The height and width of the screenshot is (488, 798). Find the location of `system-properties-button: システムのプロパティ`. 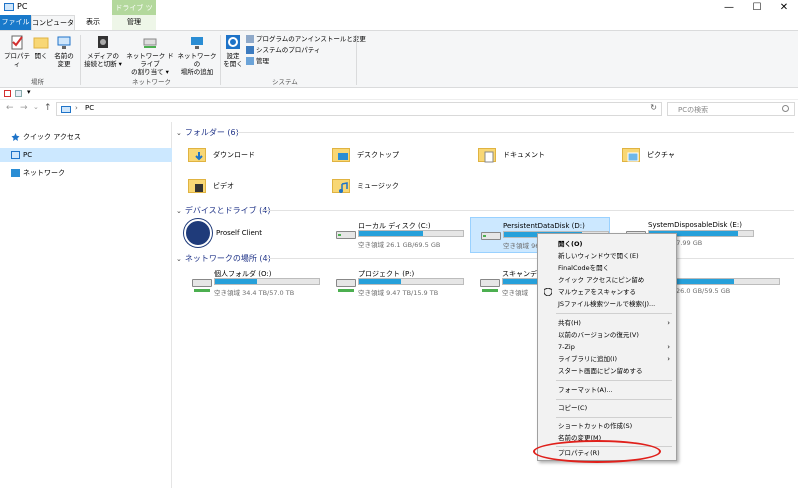

system-properties-button: システムのプロパティ is located at coordinates (283, 50).